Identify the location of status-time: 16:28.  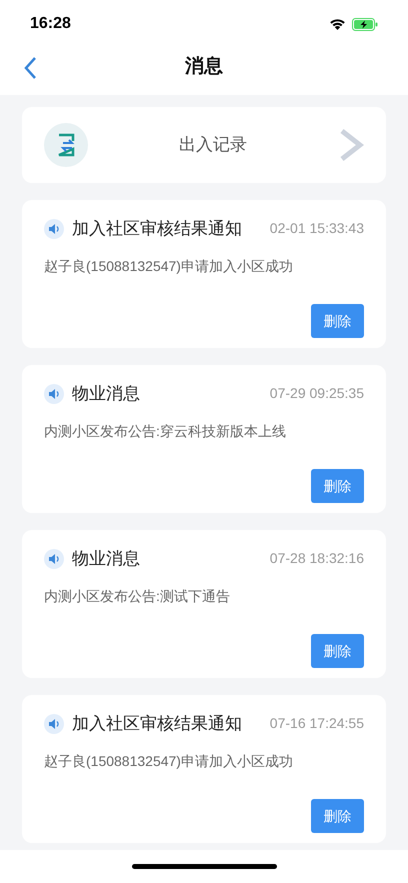
(50, 24).